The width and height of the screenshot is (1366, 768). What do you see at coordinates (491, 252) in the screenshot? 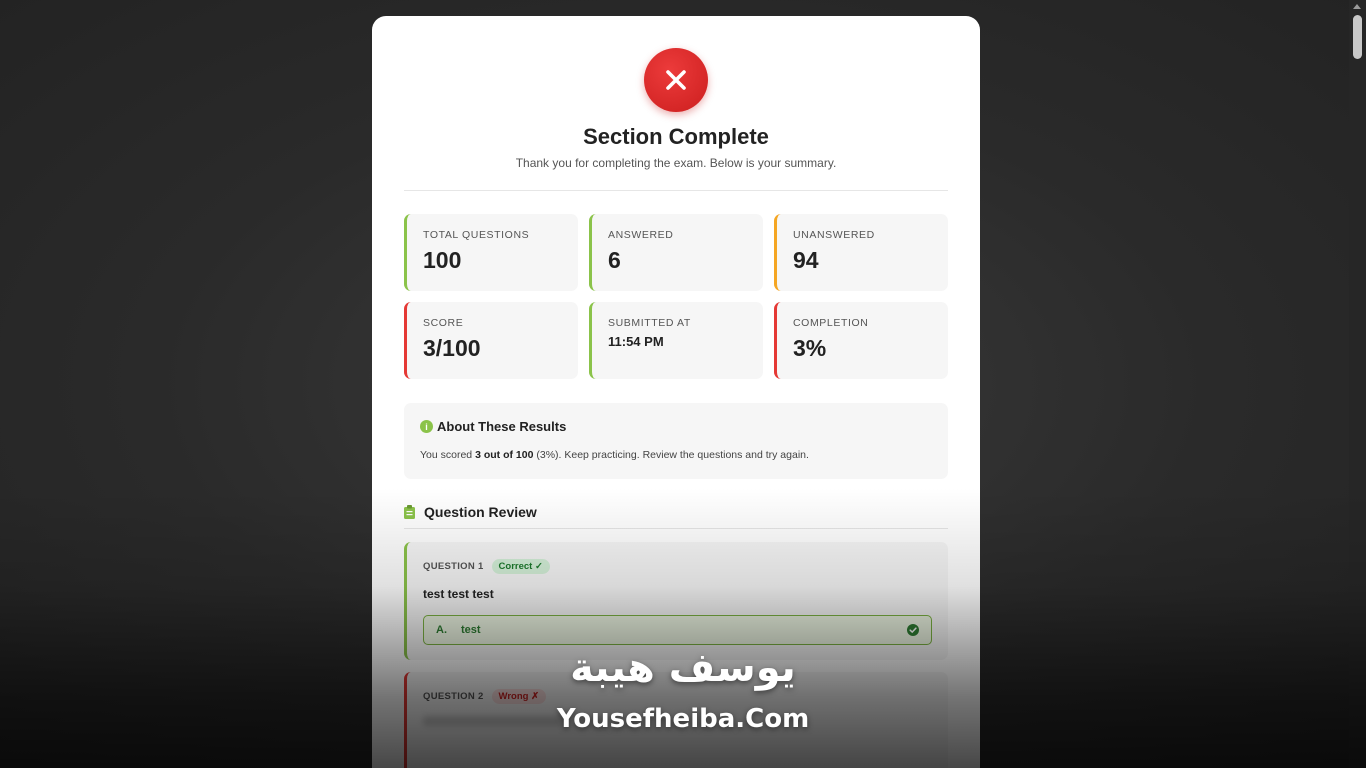
I see `stat-total-questions: TOTAL QUESTIONS 100` at bounding box center [491, 252].